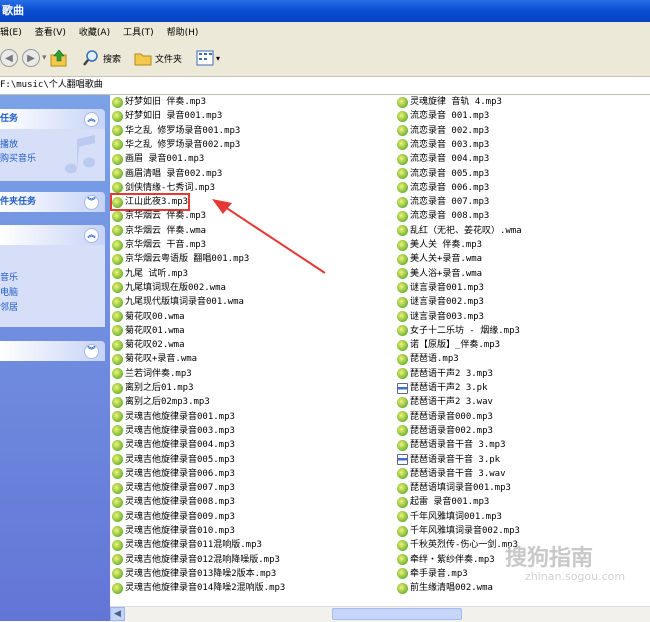 This screenshot has height=622, width=650. I want to click on file-item: 华之乱 修罗场录音002.mp3, so click(176, 145).